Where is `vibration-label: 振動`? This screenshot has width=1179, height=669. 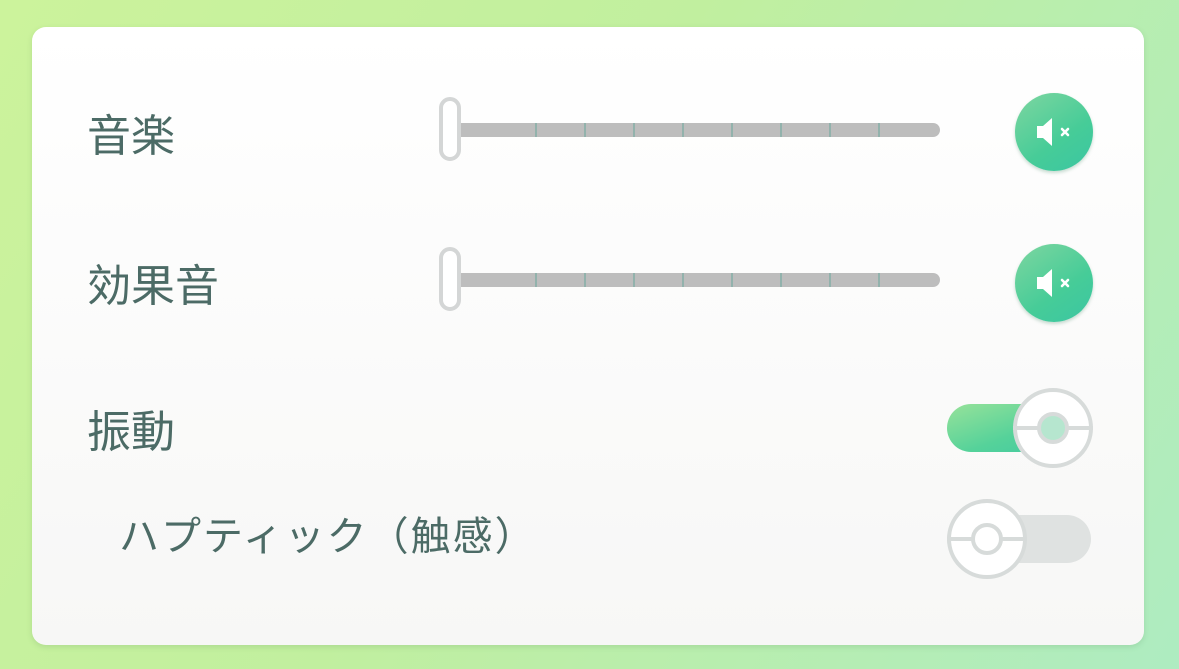 vibration-label: 振動 is located at coordinates (131, 432).